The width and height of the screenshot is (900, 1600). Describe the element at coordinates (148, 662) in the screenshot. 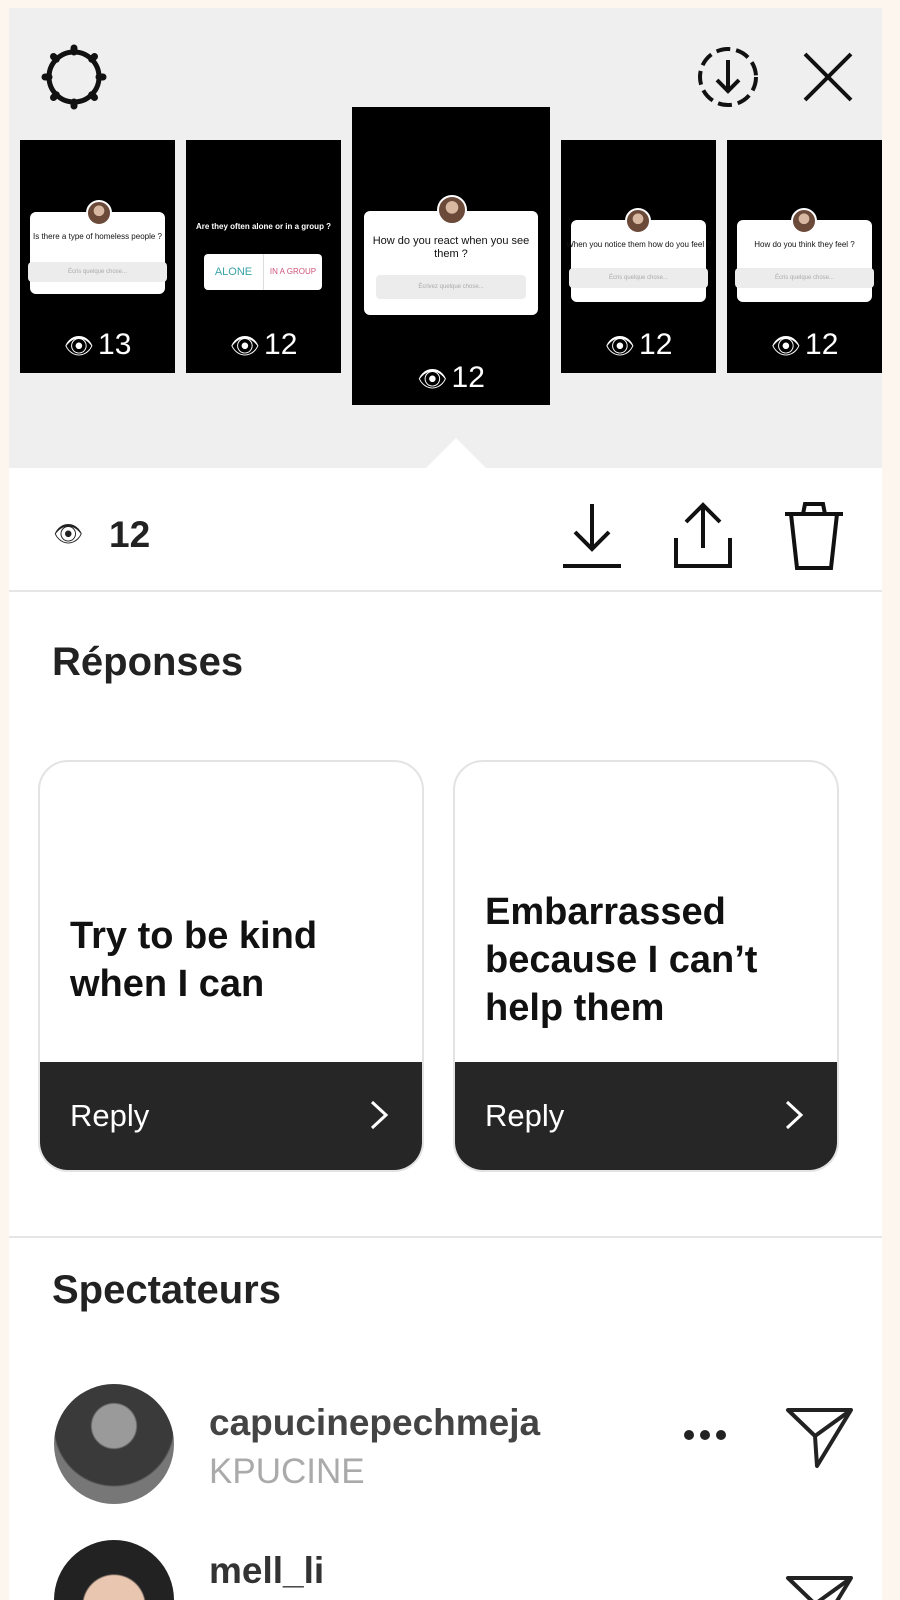

I see `responses-title: Réponses` at that location.